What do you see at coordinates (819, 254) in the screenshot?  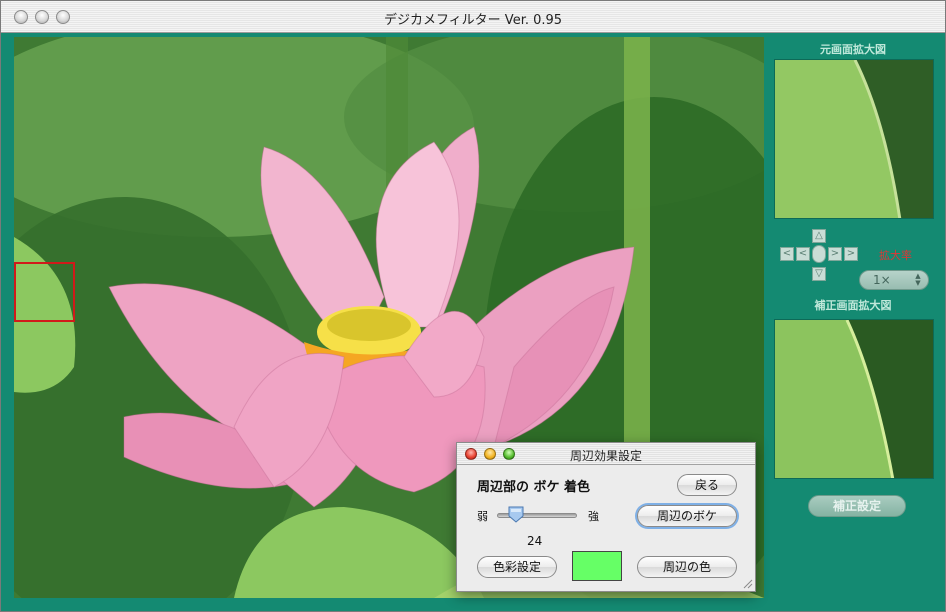 I see `nav-center-button` at bounding box center [819, 254].